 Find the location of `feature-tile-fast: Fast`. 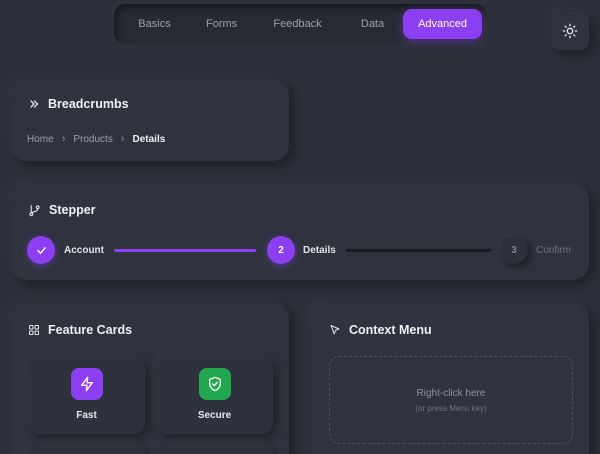

feature-tile-fast: Fast is located at coordinates (86, 395).